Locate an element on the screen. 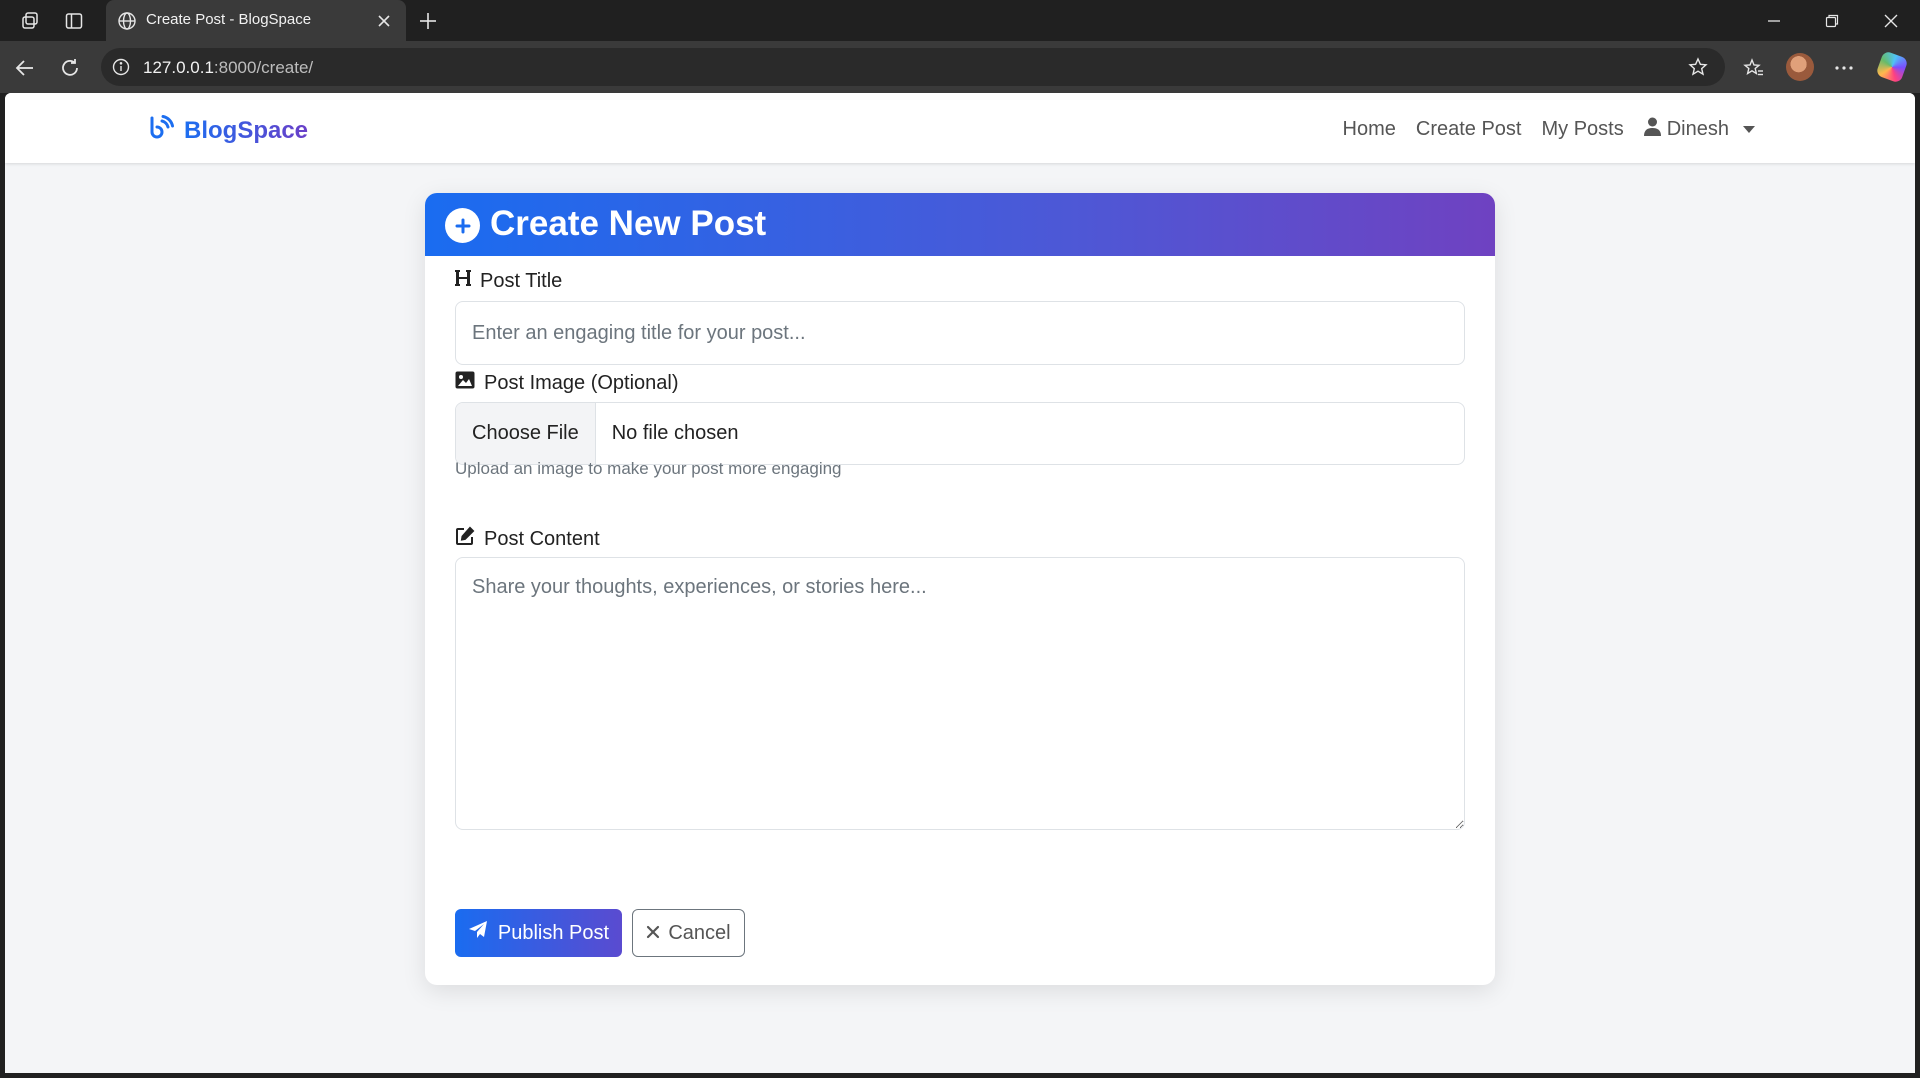 The height and width of the screenshot is (1078, 1920). nav-links: Home Create Post My Posts Dinesh is located at coordinates (1549, 129).